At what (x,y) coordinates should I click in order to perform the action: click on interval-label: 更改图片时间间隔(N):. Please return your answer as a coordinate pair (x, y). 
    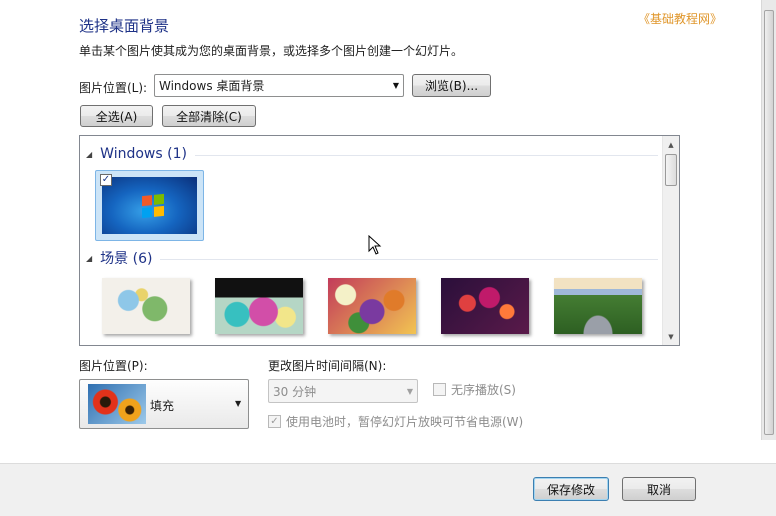
    Looking at the image, I should click on (327, 366).